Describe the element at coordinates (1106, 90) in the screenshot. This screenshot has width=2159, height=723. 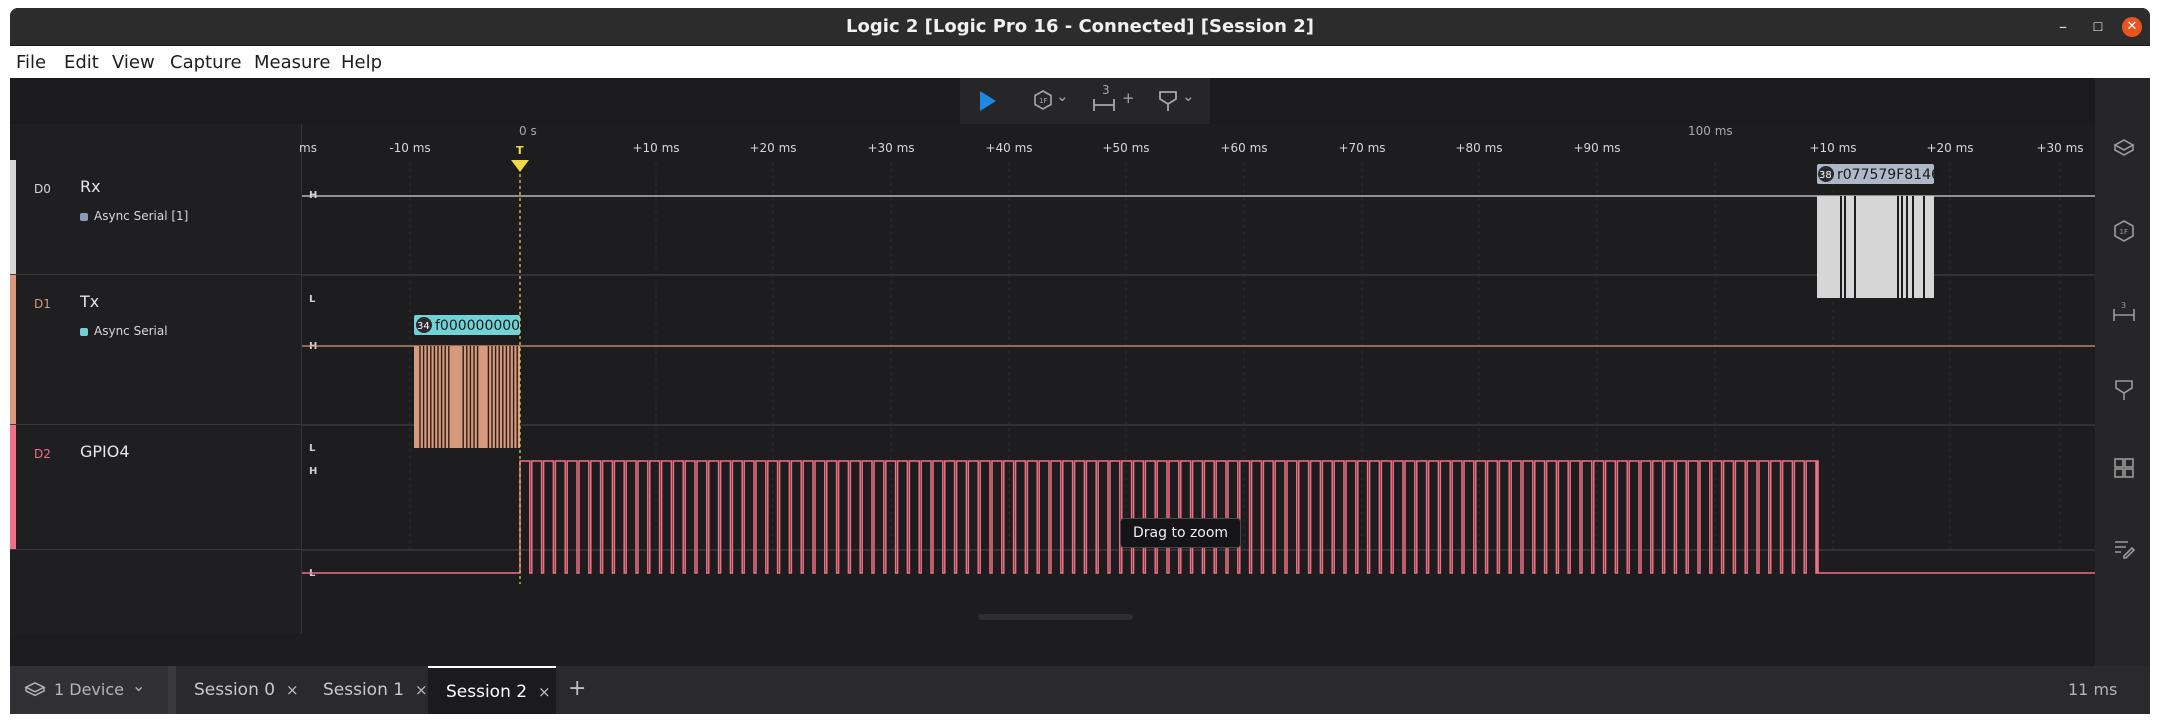
I see `measure-badge: 3` at that location.